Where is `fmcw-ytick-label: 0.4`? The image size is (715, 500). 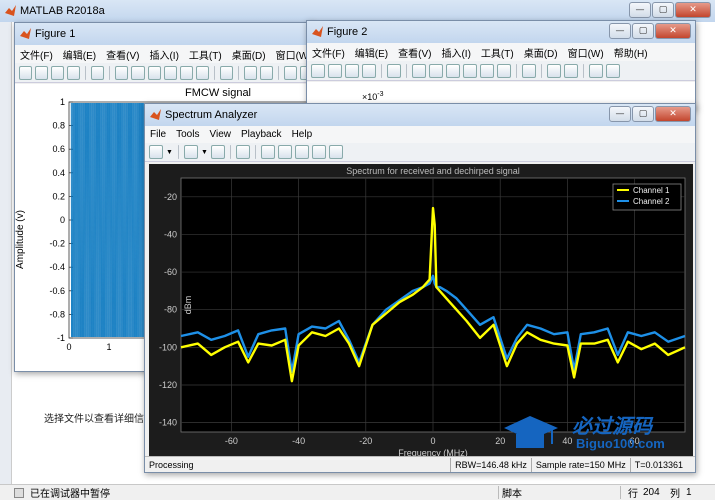
fmcw-ytick-label: 0.4 is located at coordinates (58, 173).